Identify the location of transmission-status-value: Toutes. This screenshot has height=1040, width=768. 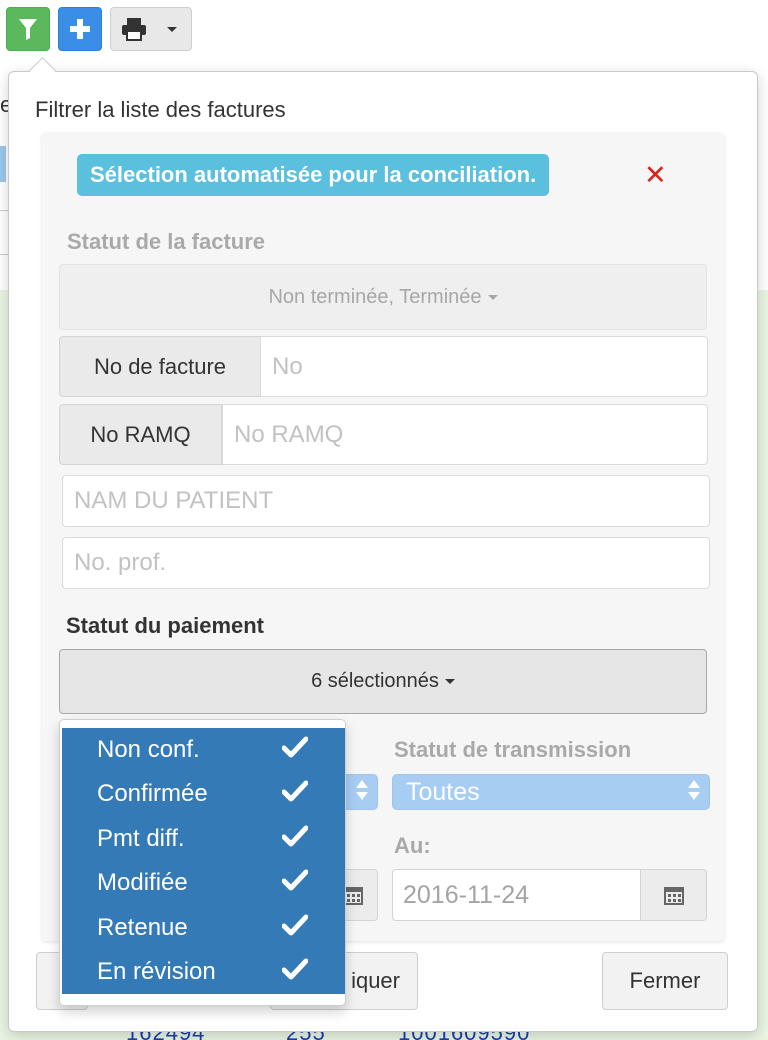
(443, 791).